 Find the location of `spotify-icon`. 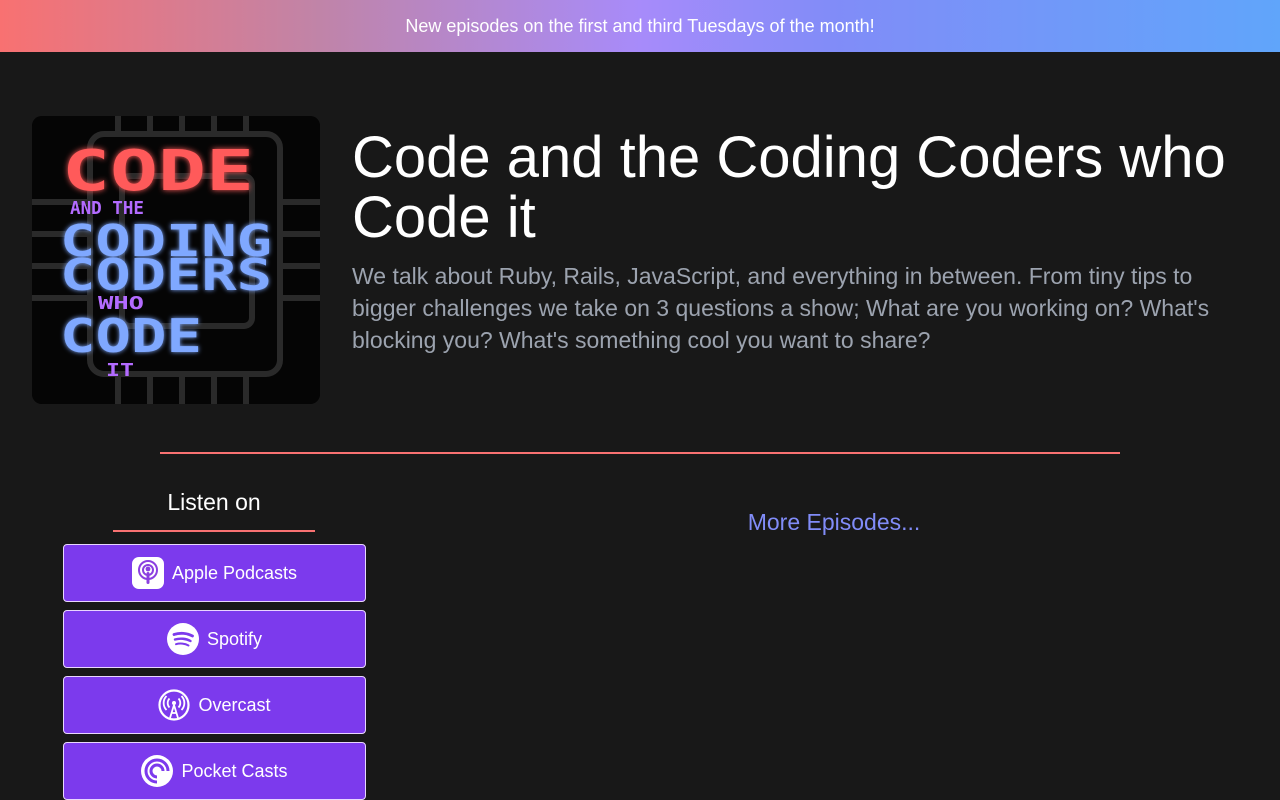

spotify-icon is located at coordinates (182, 639).